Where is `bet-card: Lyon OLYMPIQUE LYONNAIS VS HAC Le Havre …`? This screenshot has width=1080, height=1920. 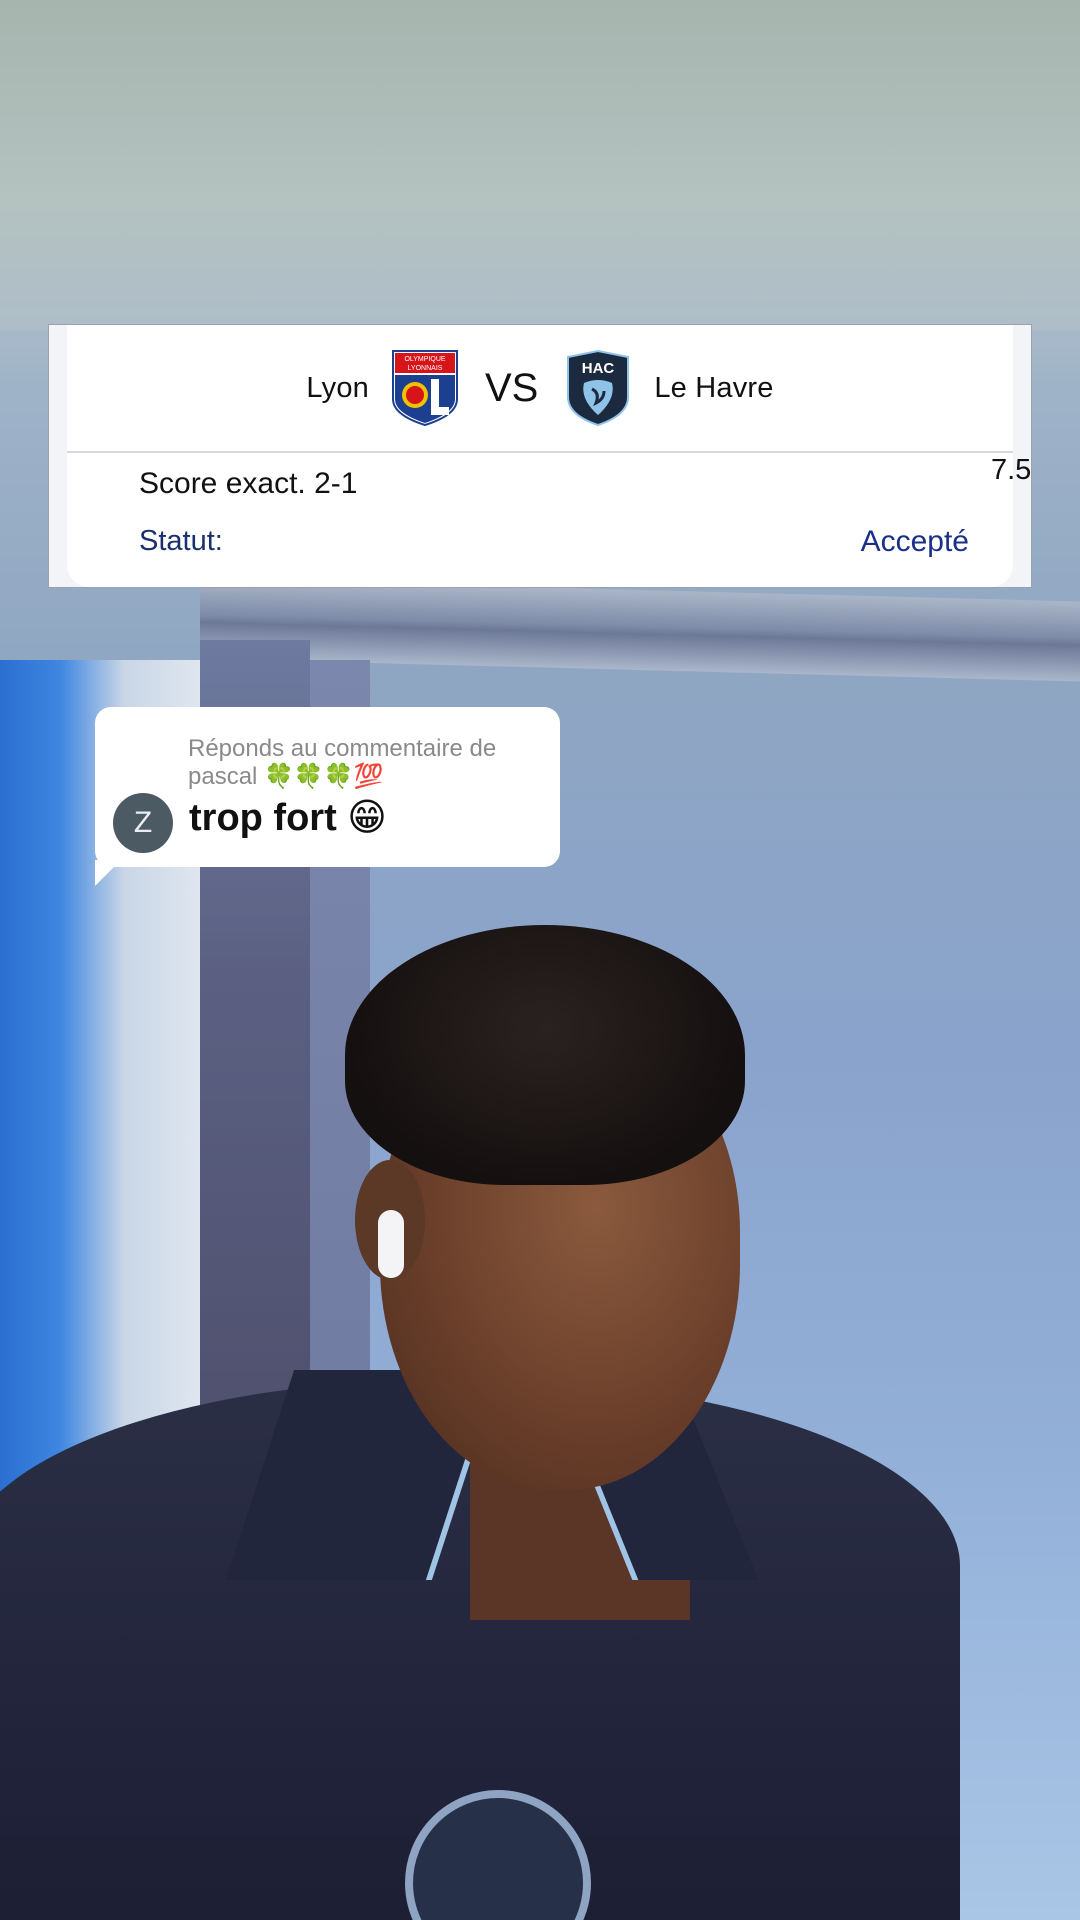
bet-card: Lyon OLYMPIQUE LYONNAIS VS HAC Le Havre … is located at coordinates (540, 456).